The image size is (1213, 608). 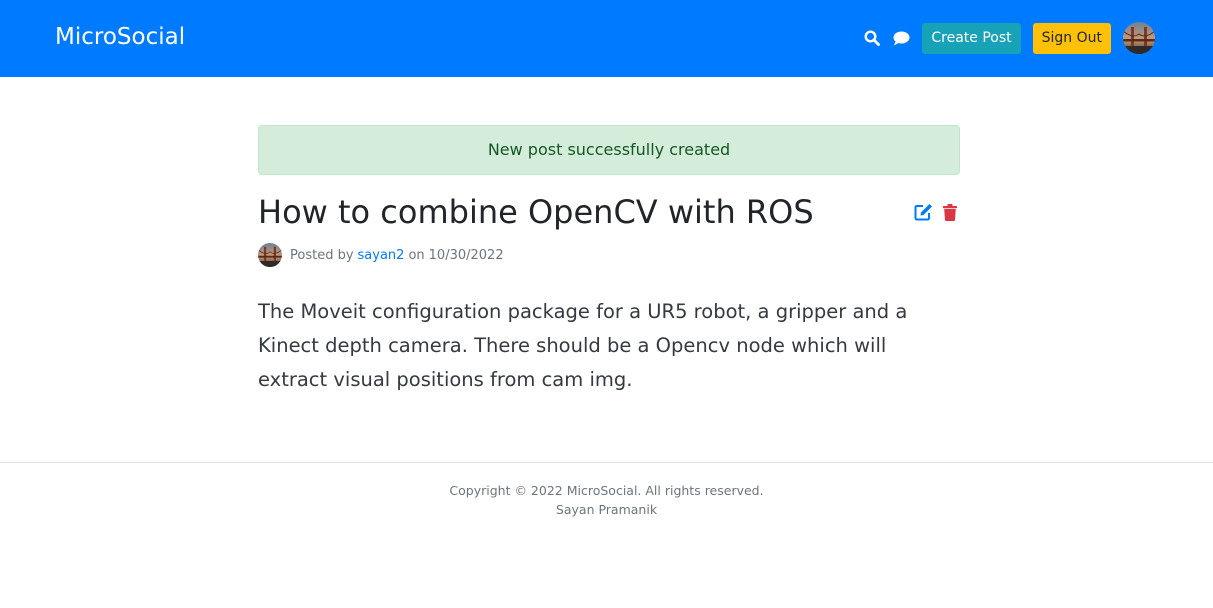 What do you see at coordinates (950, 212) in the screenshot?
I see `trash-icon` at bounding box center [950, 212].